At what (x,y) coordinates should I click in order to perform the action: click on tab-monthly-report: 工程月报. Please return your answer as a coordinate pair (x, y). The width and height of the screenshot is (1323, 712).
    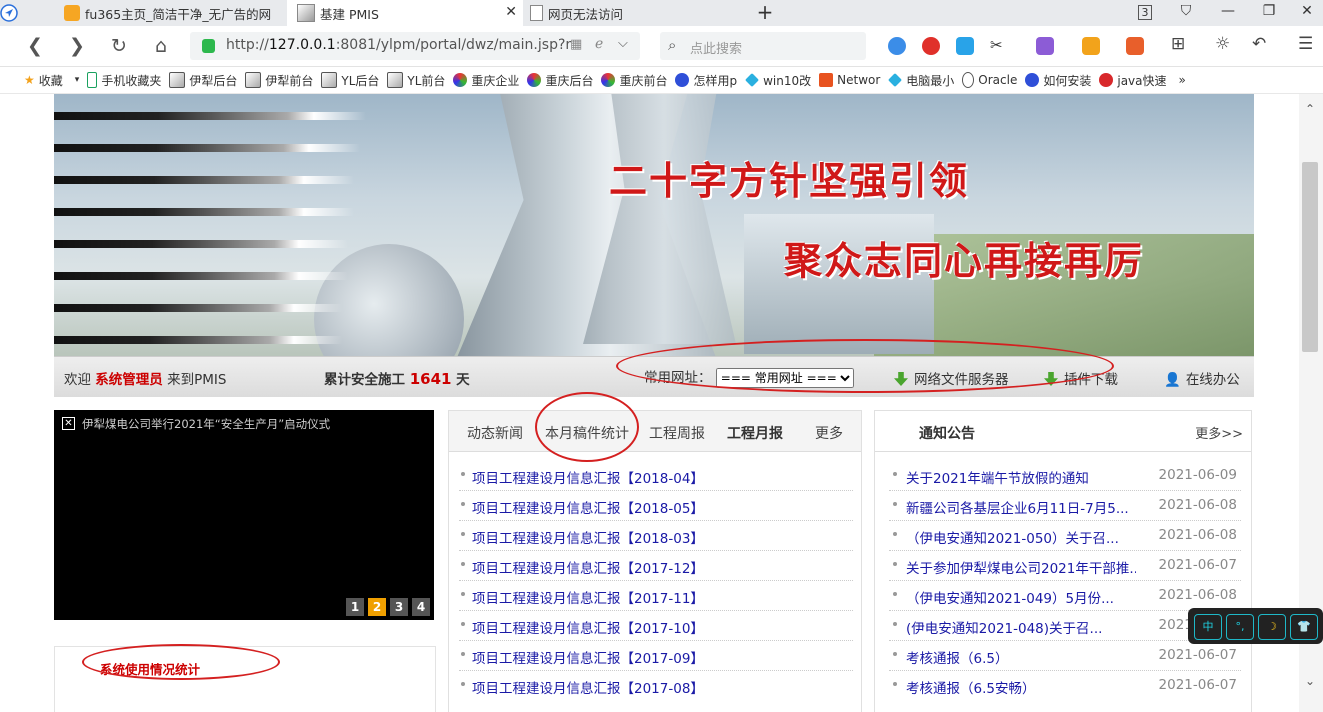
    Looking at the image, I should click on (755, 433).